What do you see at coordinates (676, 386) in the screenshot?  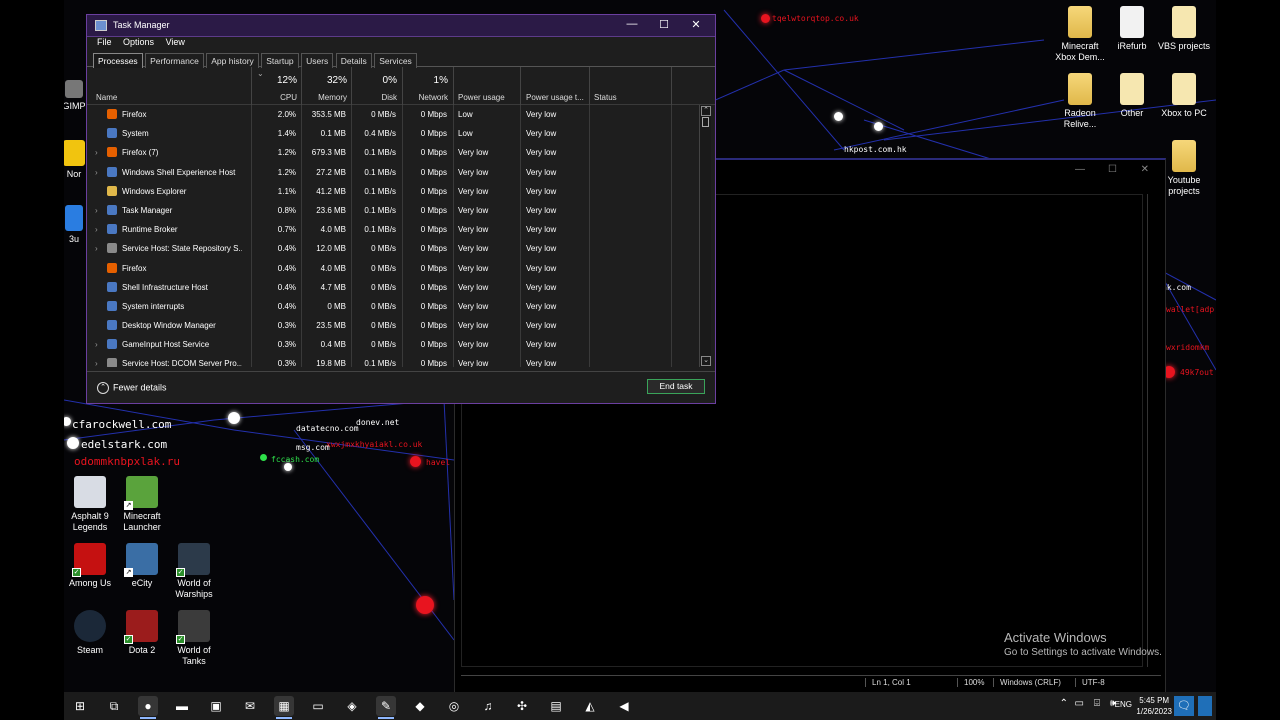 I see `end-task-button: End task` at bounding box center [676, 386].